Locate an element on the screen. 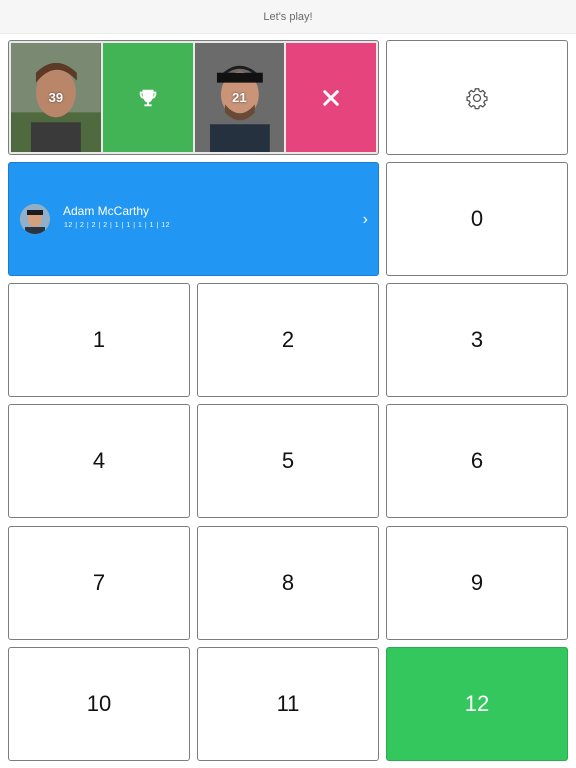  player-score: 21 is located at coordinates (239, 97).